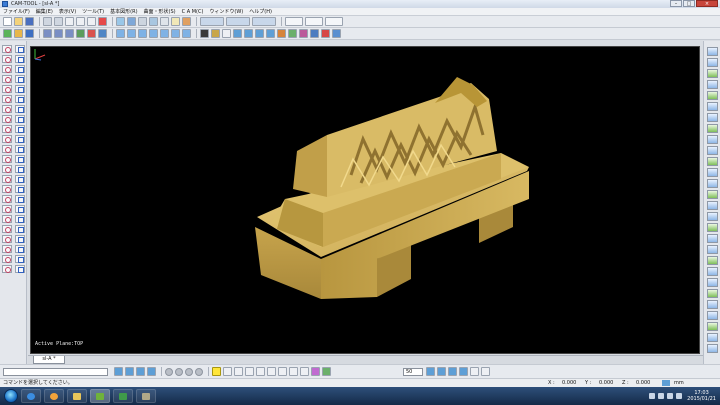 This screenshot has height=405, width=720. What do you see at coordinates (413, 371) in the screenshot?
I see `zoom-value: 50` at bounding box center [413, 371].